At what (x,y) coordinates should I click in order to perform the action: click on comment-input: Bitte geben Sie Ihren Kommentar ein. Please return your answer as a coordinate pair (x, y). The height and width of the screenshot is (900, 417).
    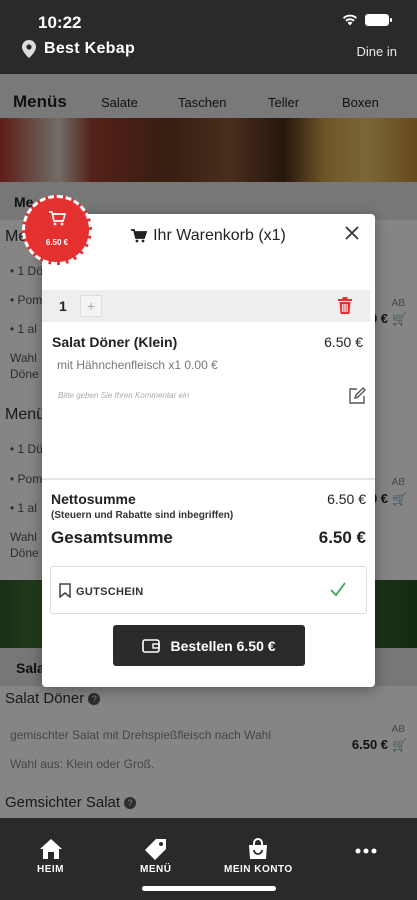
    Looking at the image, I should click on (123, 395).